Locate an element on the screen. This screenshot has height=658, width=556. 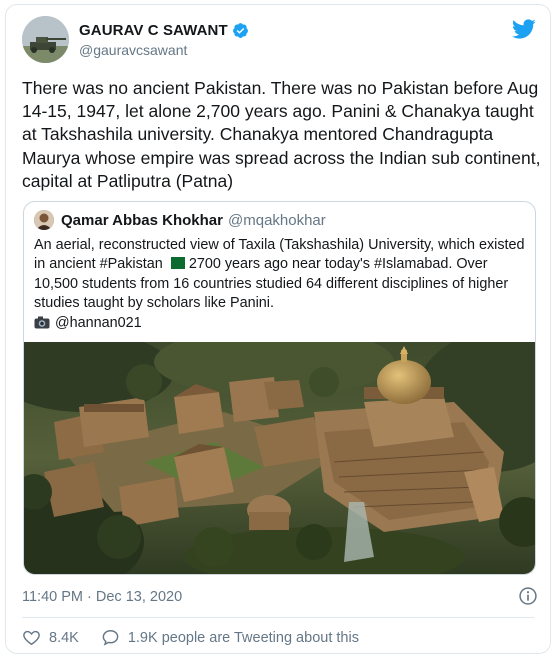
quoted-avatar is located at coordinates (44, 220).